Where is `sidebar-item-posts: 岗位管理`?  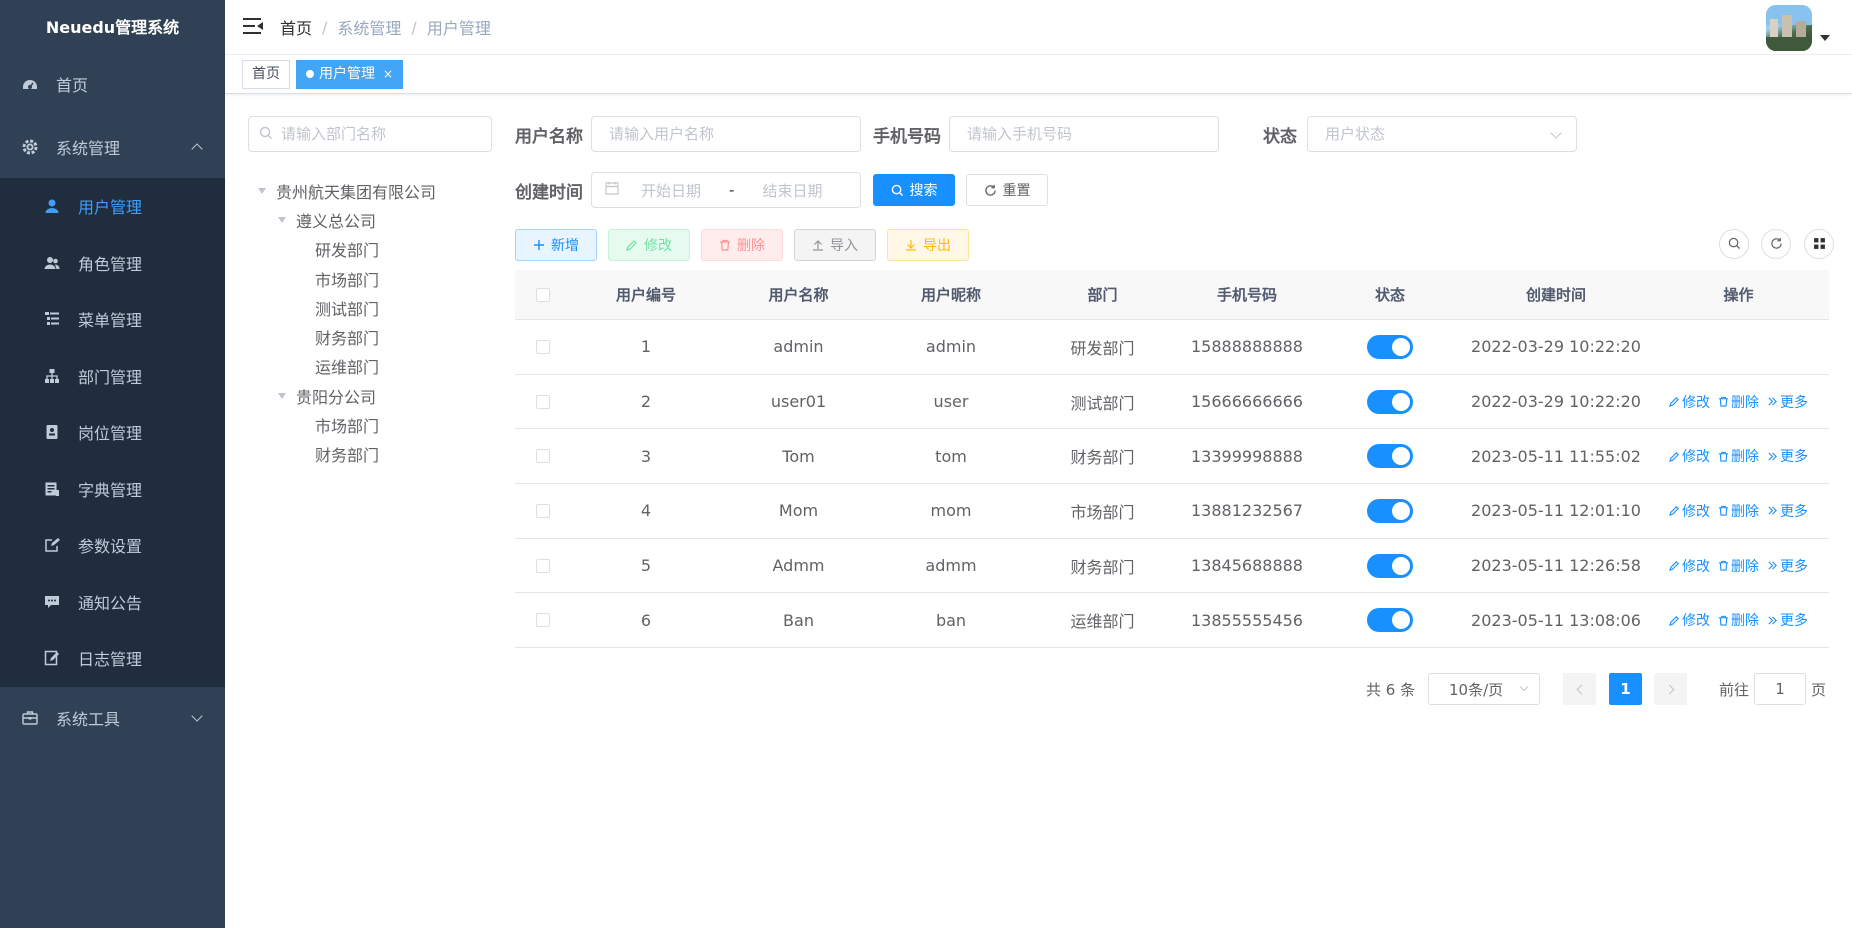
sidebar-item-posts: 岗位管理 is located at coordinates (112, 432).